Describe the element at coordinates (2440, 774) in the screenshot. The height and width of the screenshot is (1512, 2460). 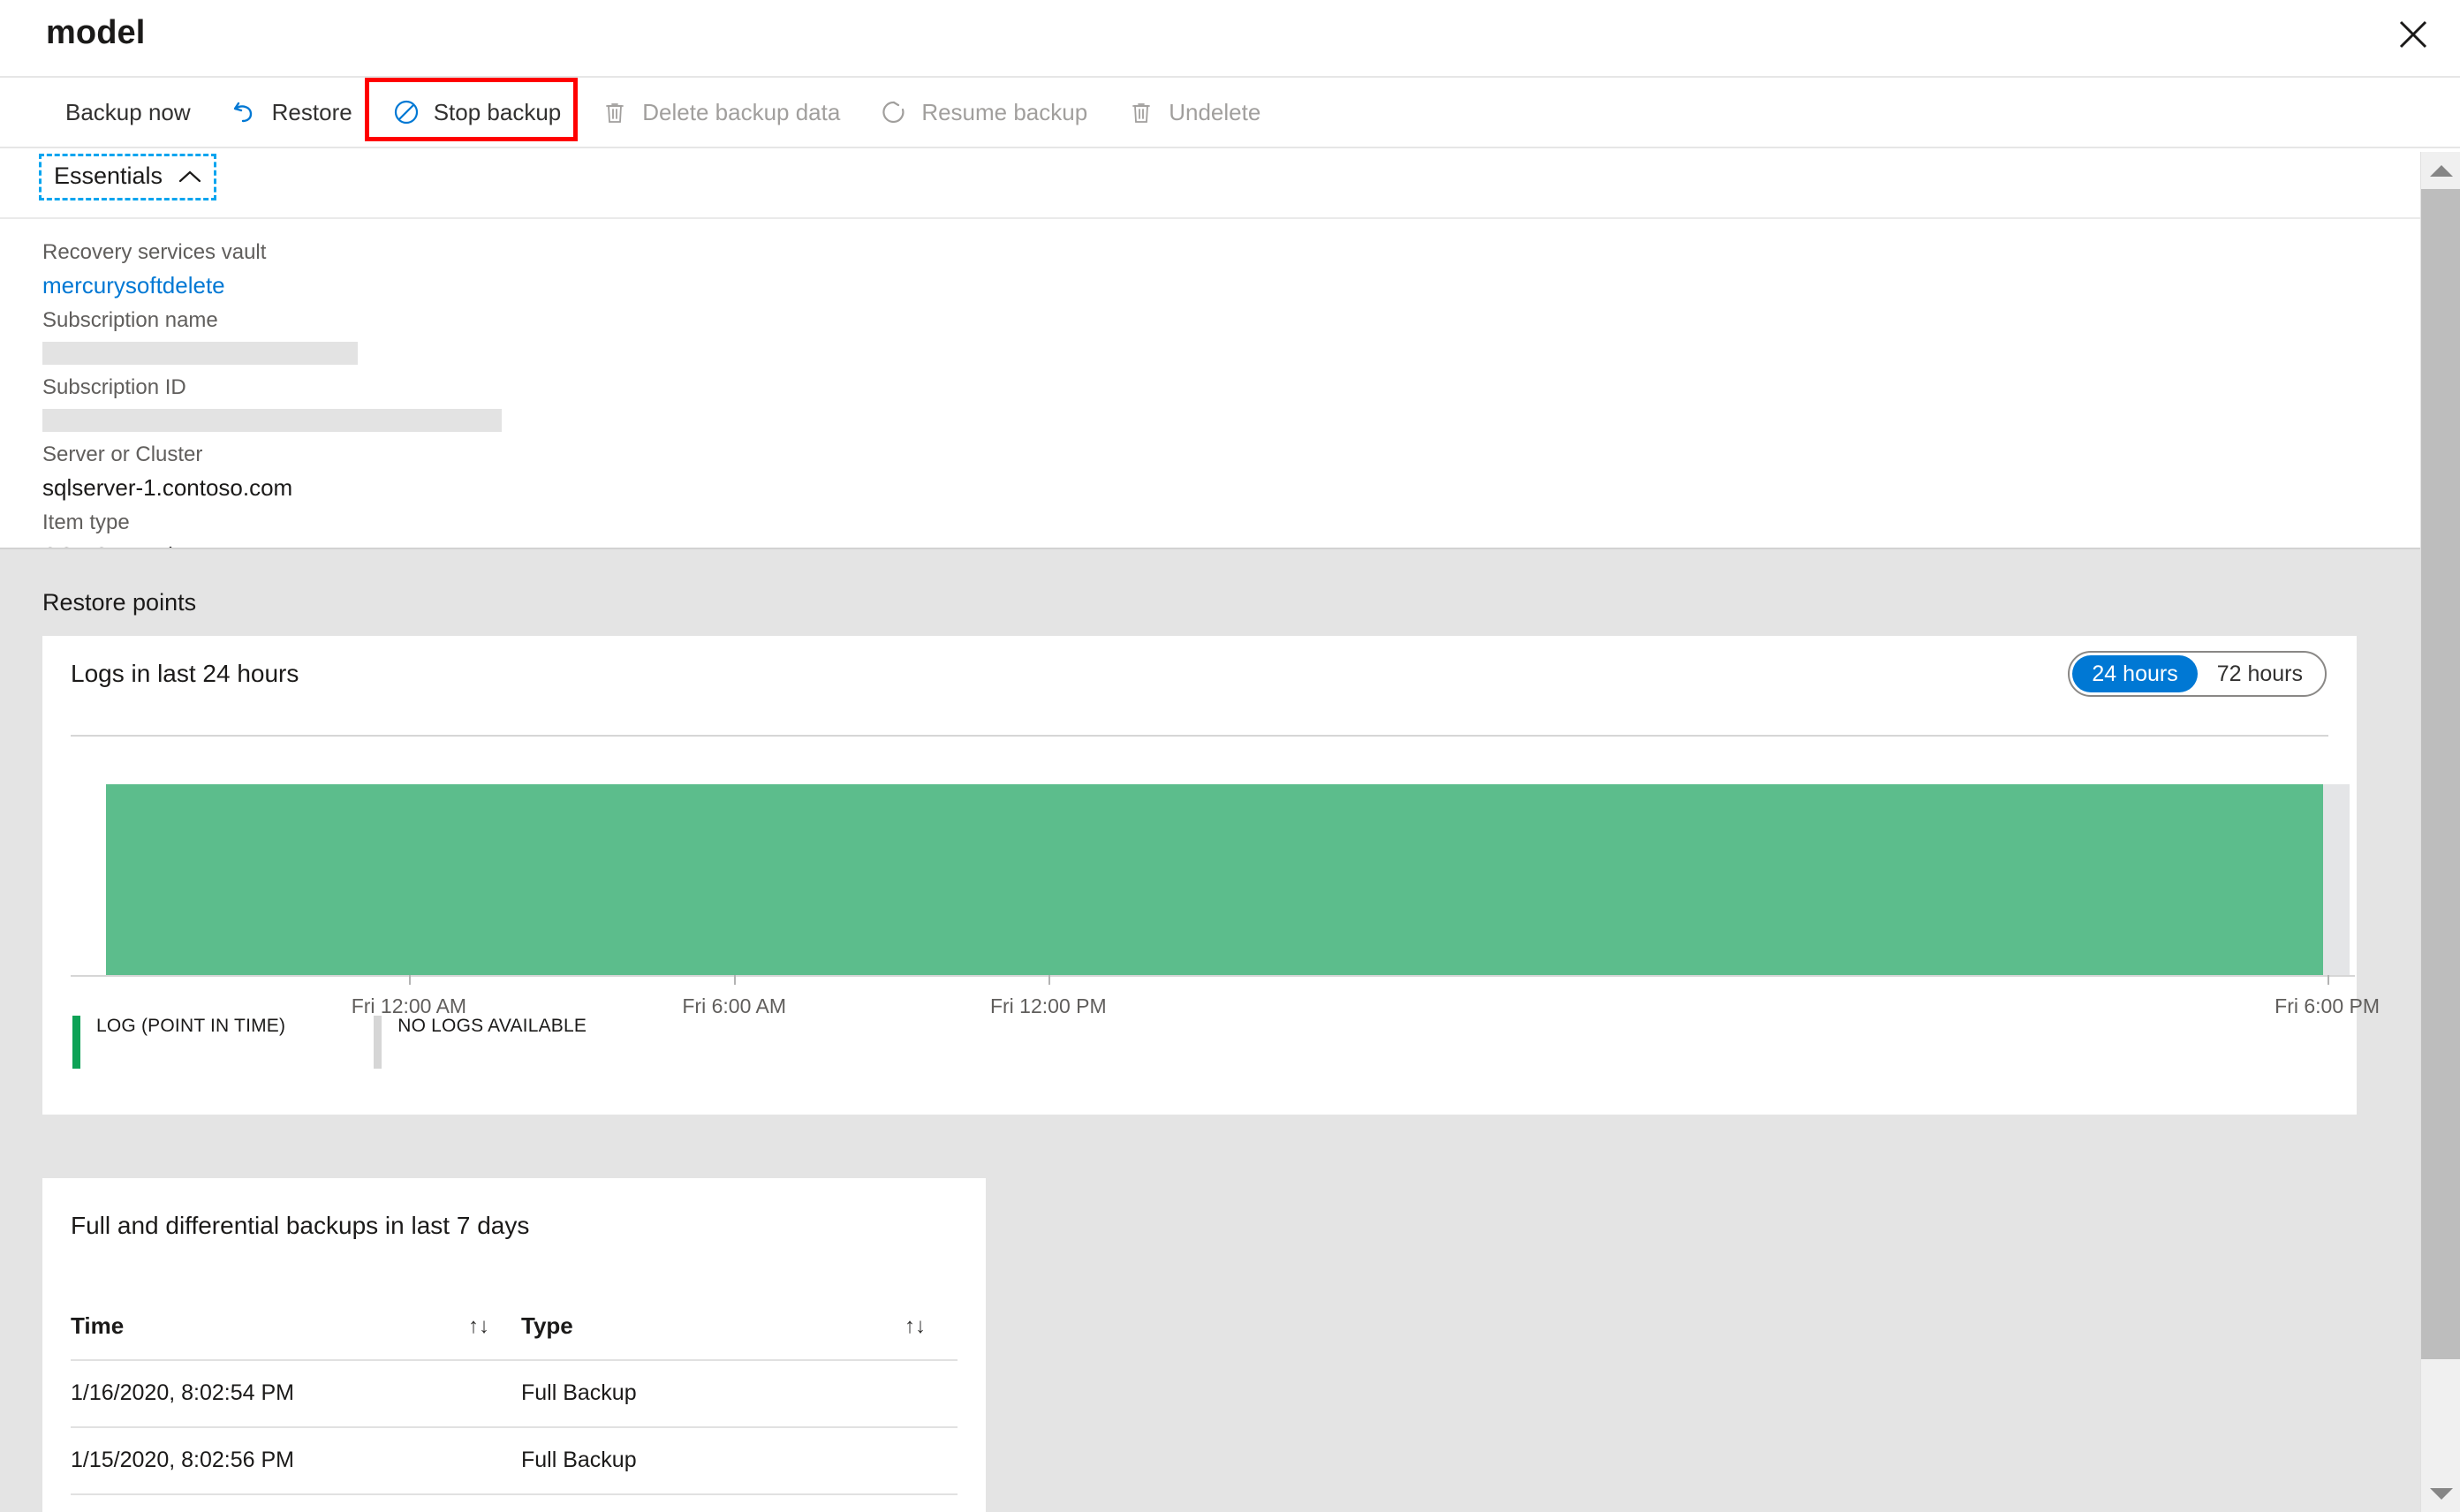
I see `scrollbar-thumb` at that location.